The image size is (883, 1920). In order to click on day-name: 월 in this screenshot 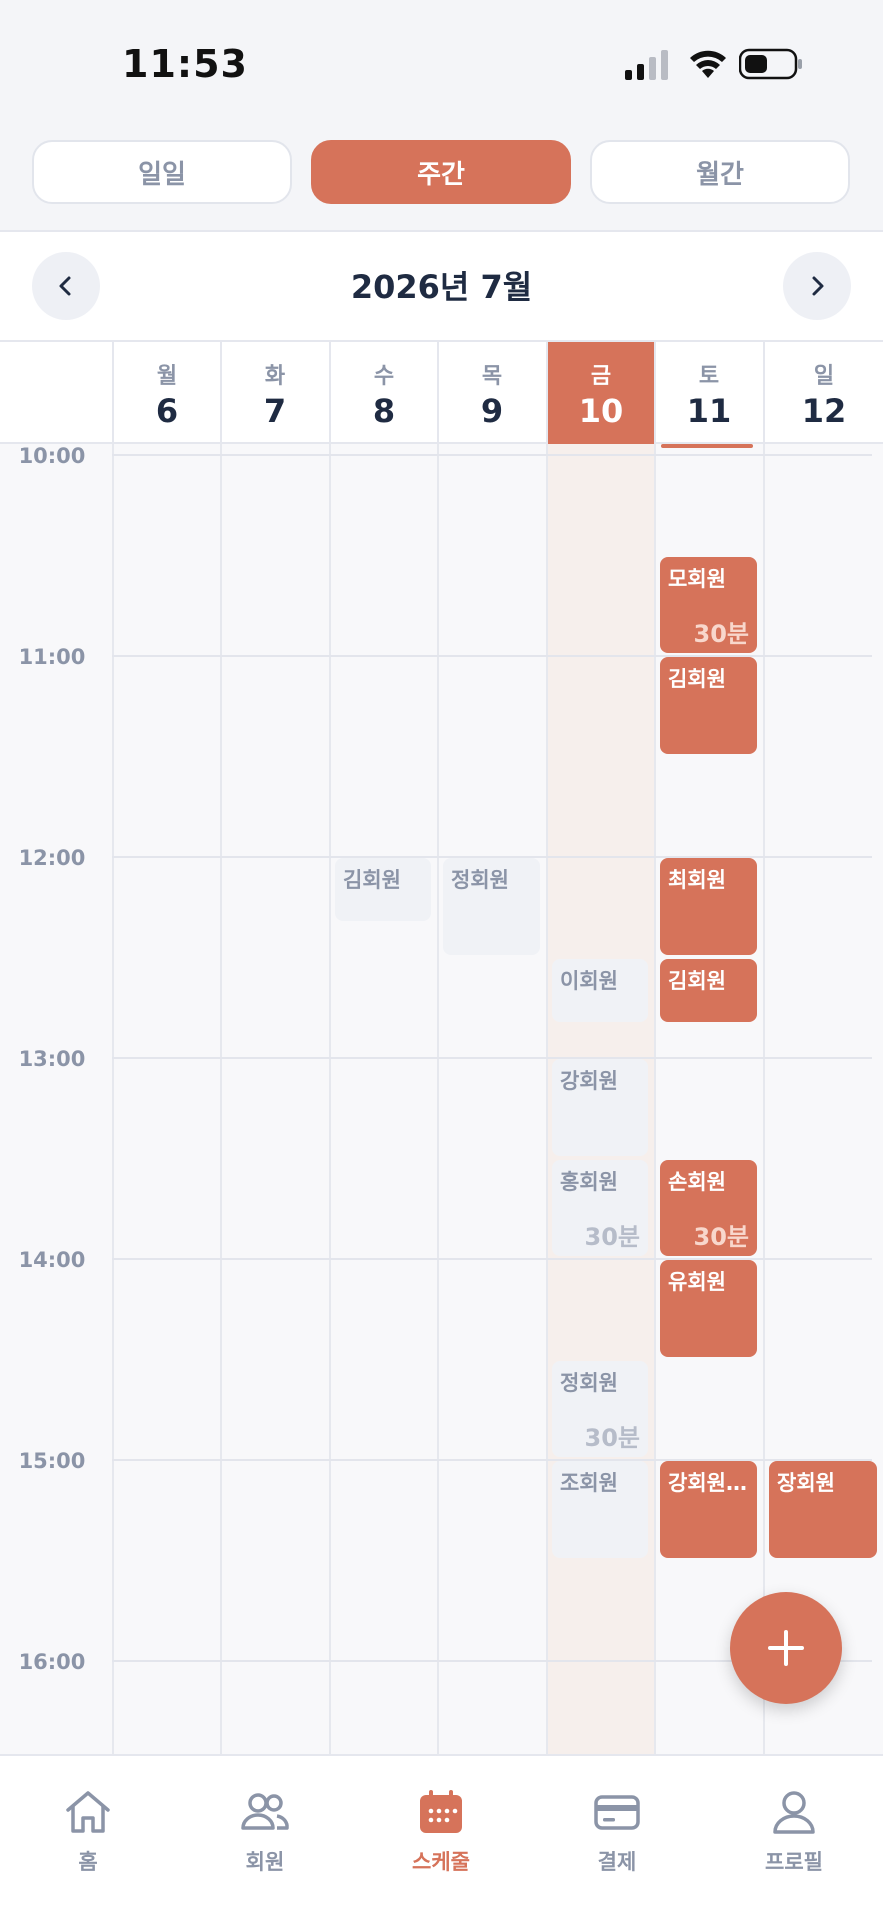, I will do `click(167, 376)`.